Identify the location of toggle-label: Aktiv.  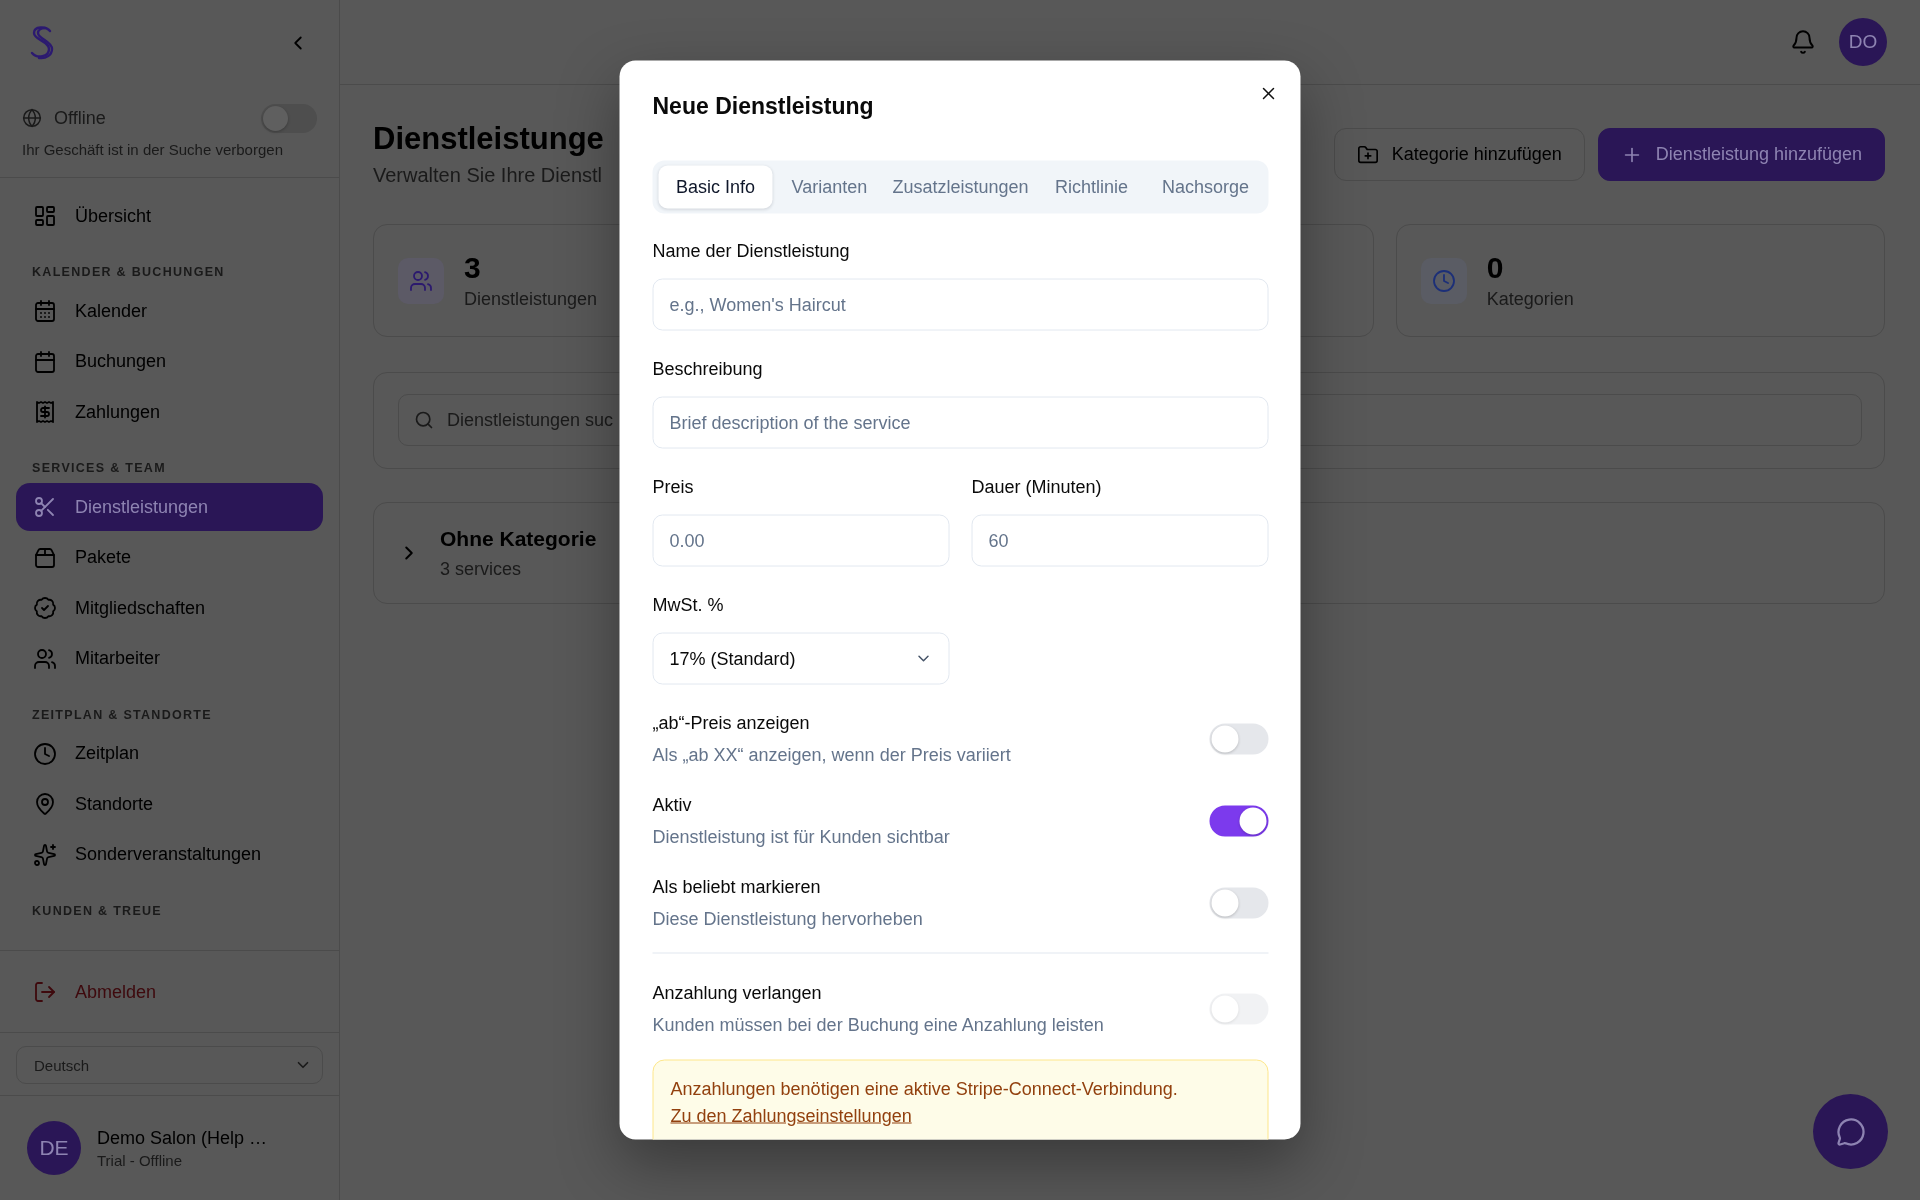
(672, 804).